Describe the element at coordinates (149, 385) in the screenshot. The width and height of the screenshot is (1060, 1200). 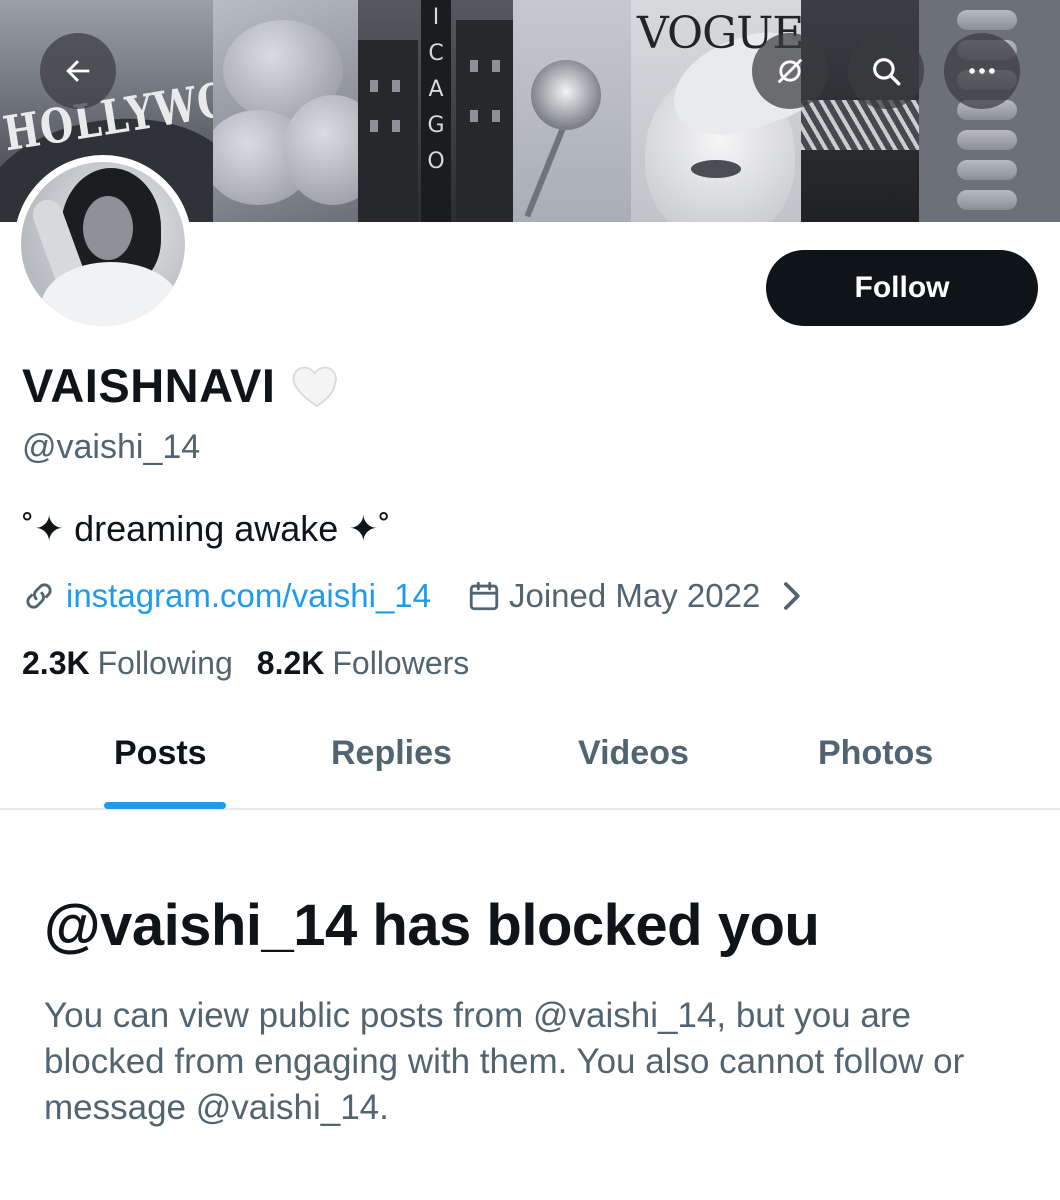
I see `display-name: VAISHNAVI` at that location.